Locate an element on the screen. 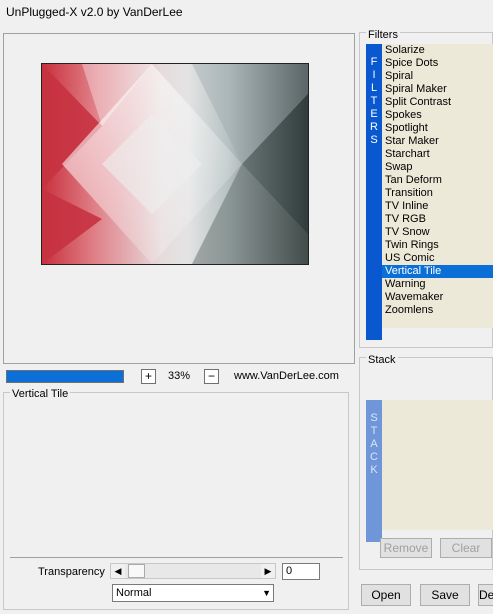 This screenshot has width=493, height=614. slider-right-arrow-icon: ▶ is located at coordinates (268, 571).